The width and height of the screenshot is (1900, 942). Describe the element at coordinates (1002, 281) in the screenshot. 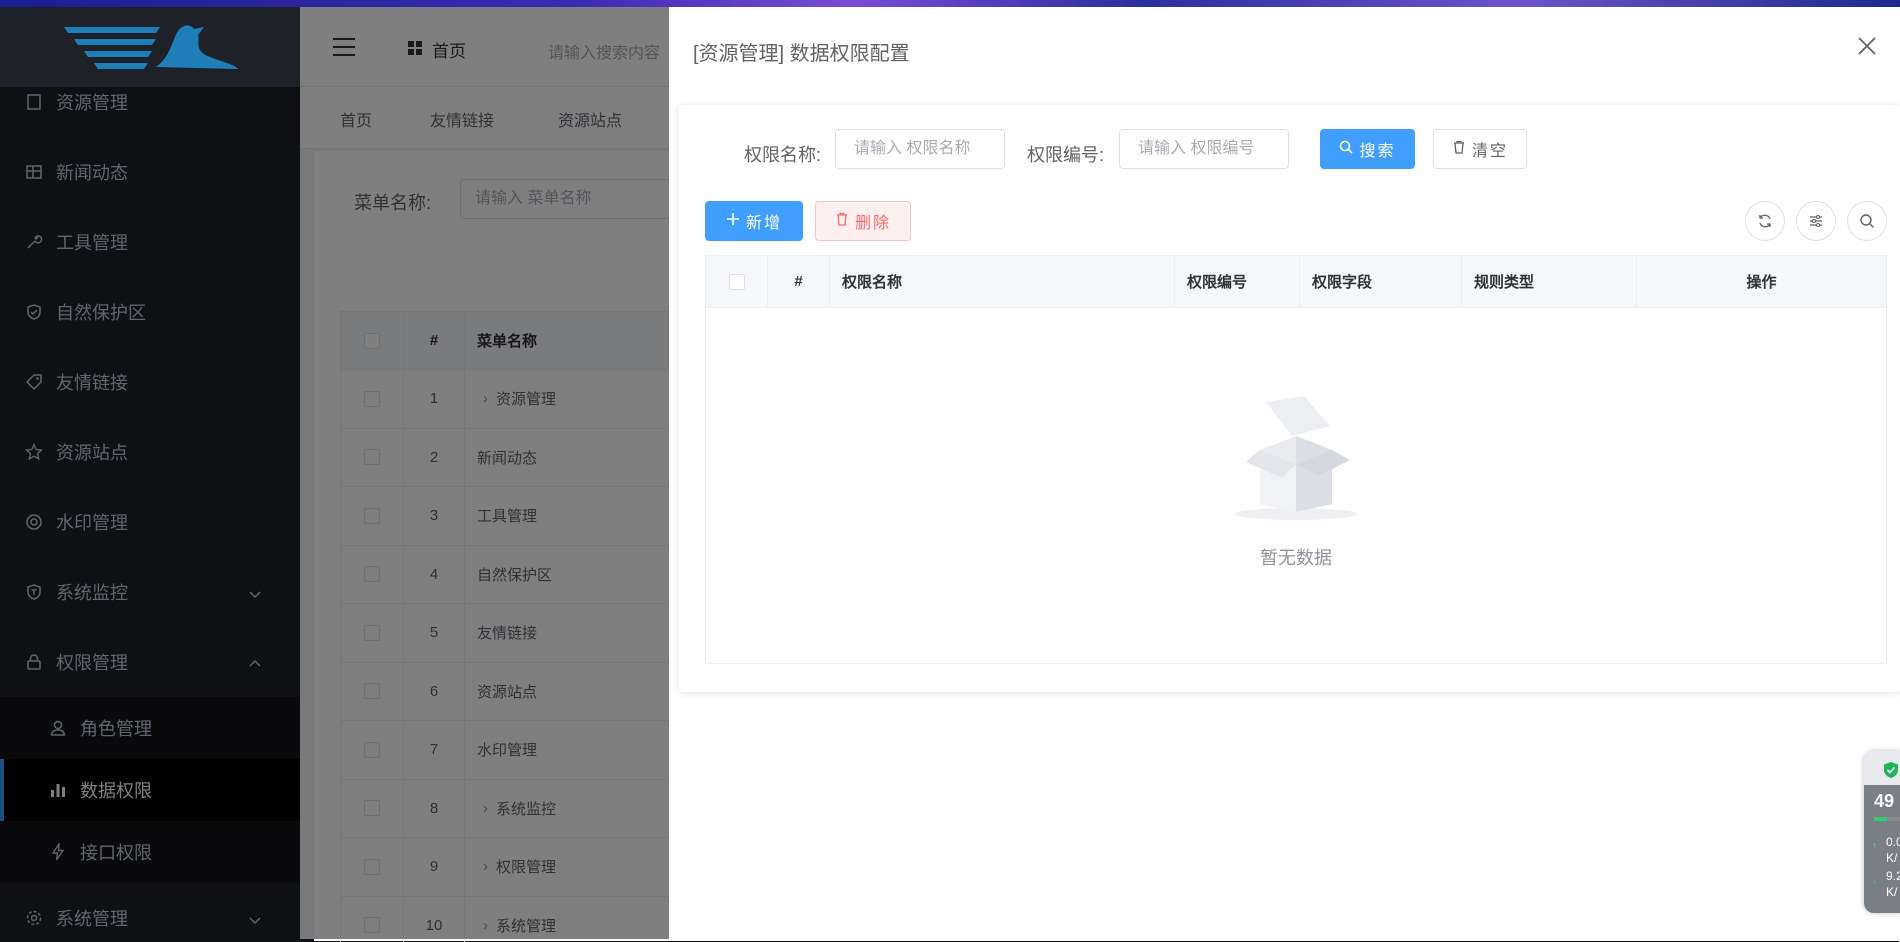

I see `col-permission-name: 权限名称` at that location.